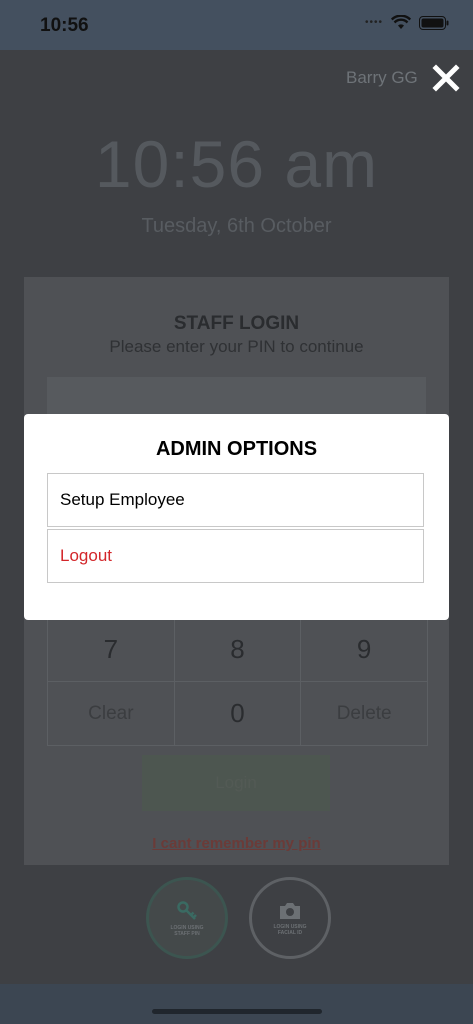 This screenshot has height=1024, width=473. Describe the element at coordinates (290, 910) in the screenshot. I see `camera-icon` at that location.